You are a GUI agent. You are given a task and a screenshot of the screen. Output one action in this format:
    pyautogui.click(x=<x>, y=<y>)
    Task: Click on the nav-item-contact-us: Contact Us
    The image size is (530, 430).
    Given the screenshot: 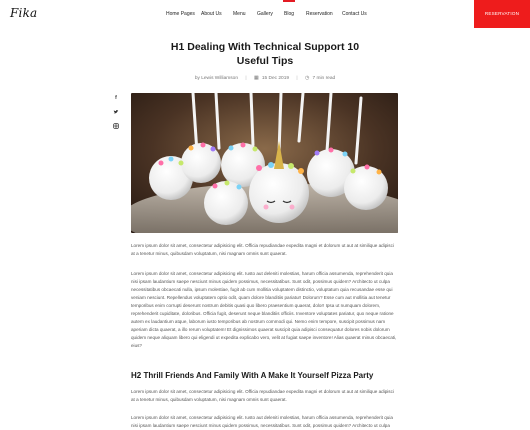 What is the action you would take?
    pyautogui.click(x=354, y=14)
    